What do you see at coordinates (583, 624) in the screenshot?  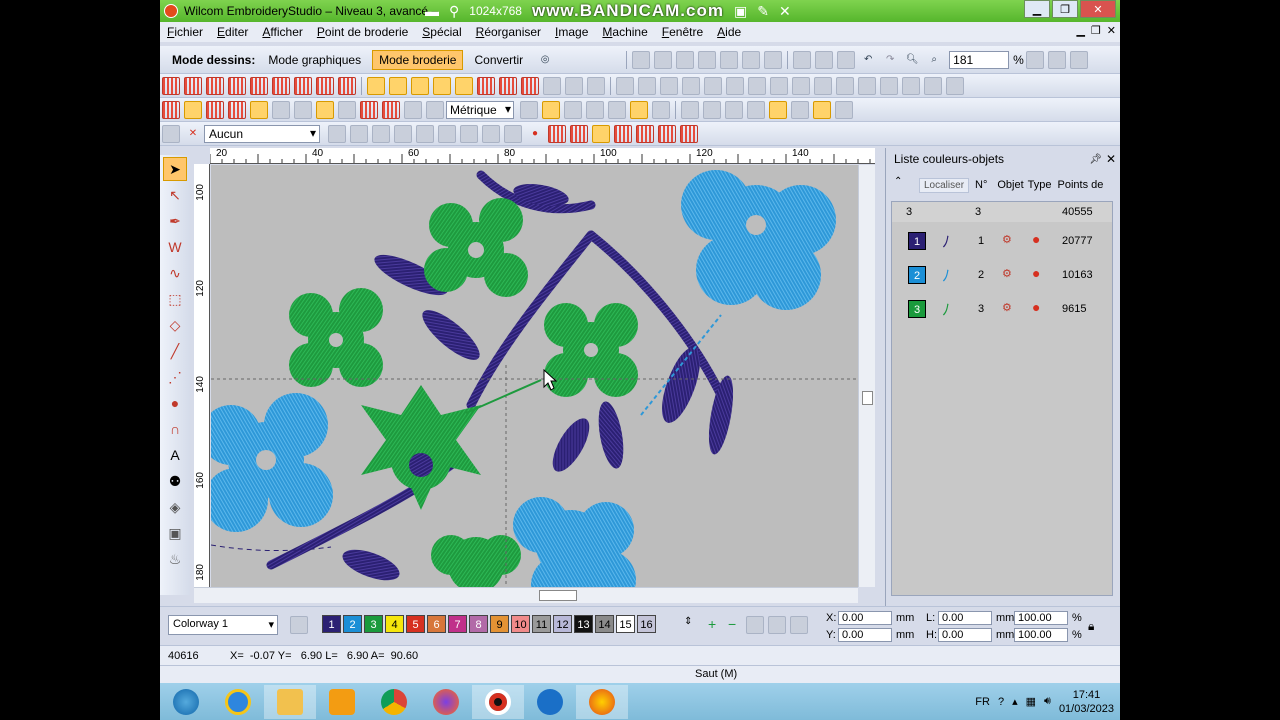 I see `palette-color: 13` at bounding box center [583, 624].